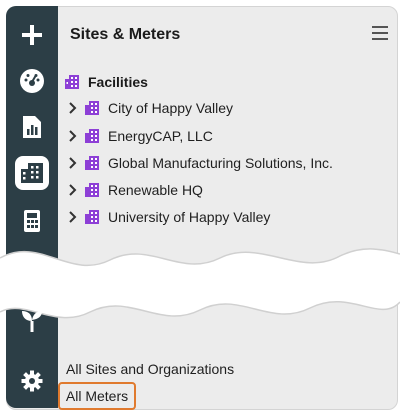  I want to click on dashboard-icon, so click(32, 81).